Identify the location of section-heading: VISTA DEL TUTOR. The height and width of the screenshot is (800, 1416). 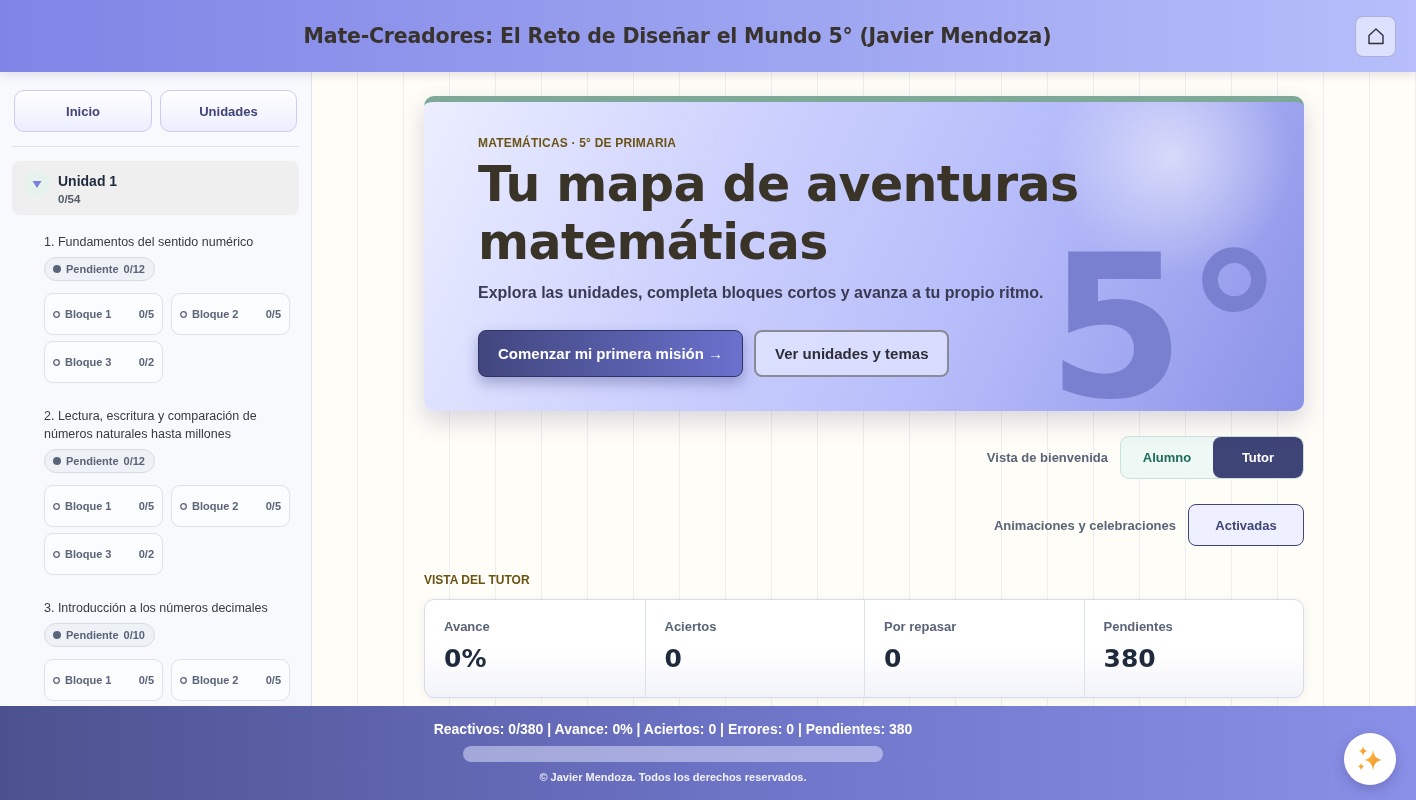
(477, 580).